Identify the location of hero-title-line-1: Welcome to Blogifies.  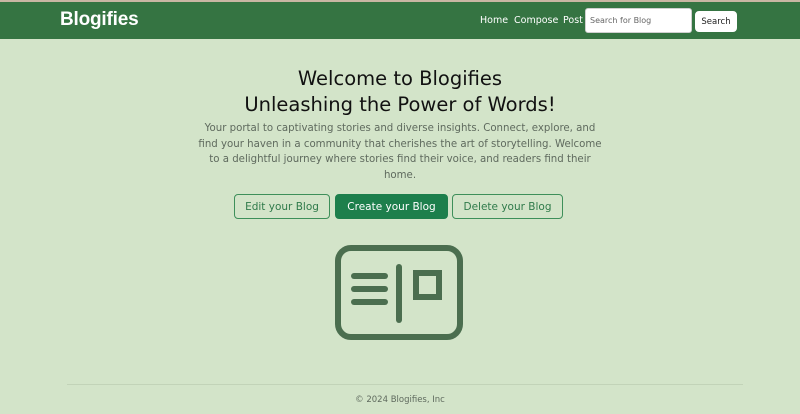
(400, 78).